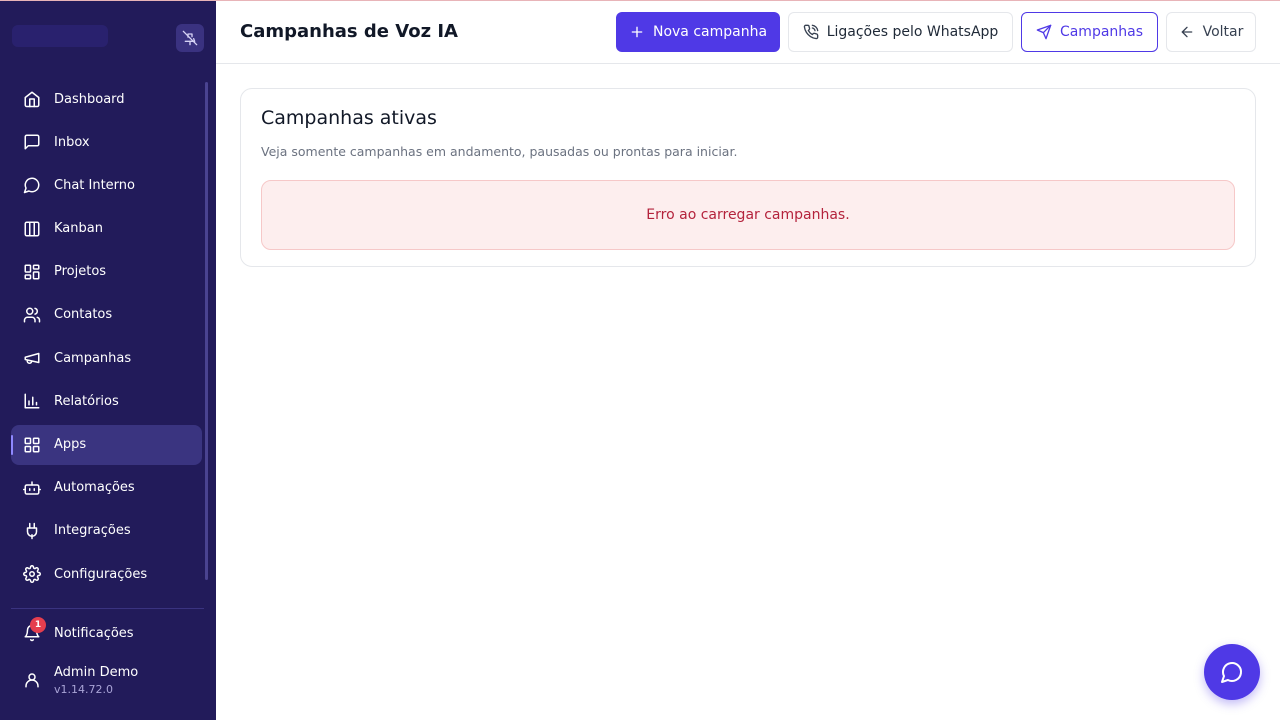  I want to click on sidebar-item-inbox: Inbox, so click(106, 142).